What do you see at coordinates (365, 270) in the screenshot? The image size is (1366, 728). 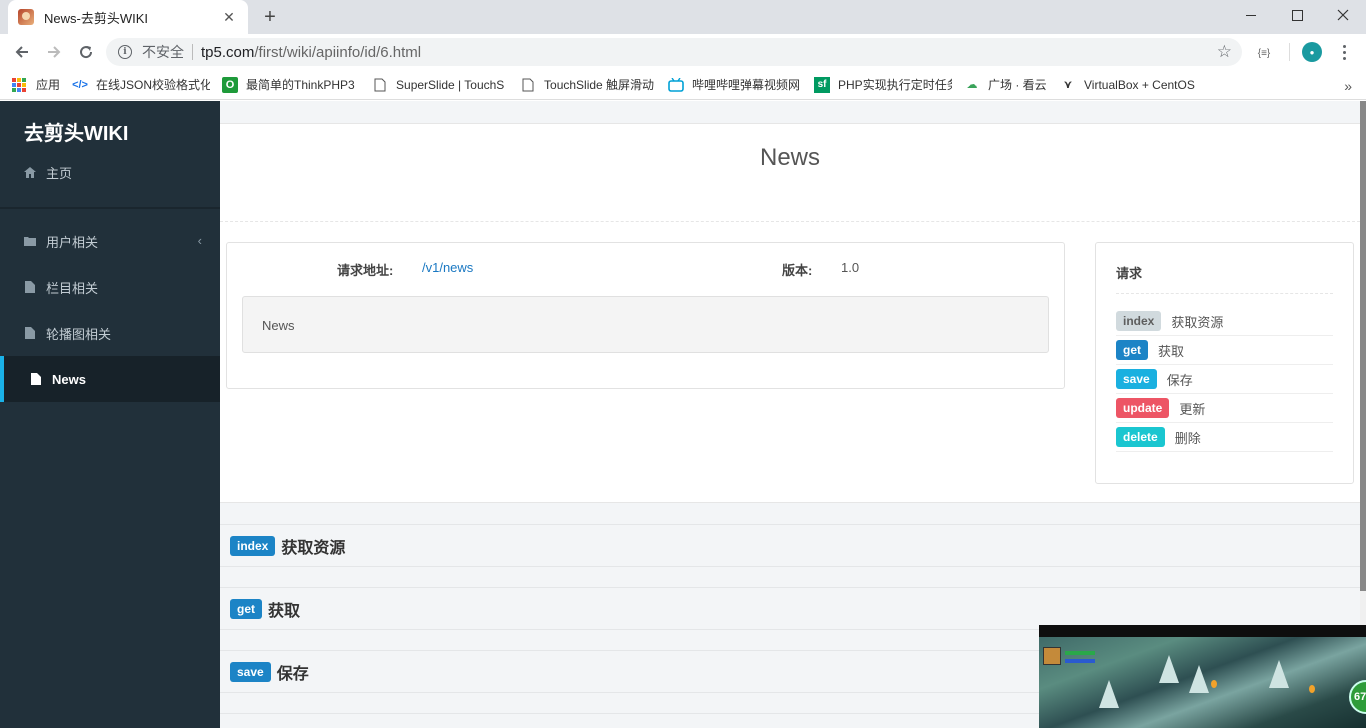 I see `request-address-label: 请求地址:` at bounding box center [365, 270].